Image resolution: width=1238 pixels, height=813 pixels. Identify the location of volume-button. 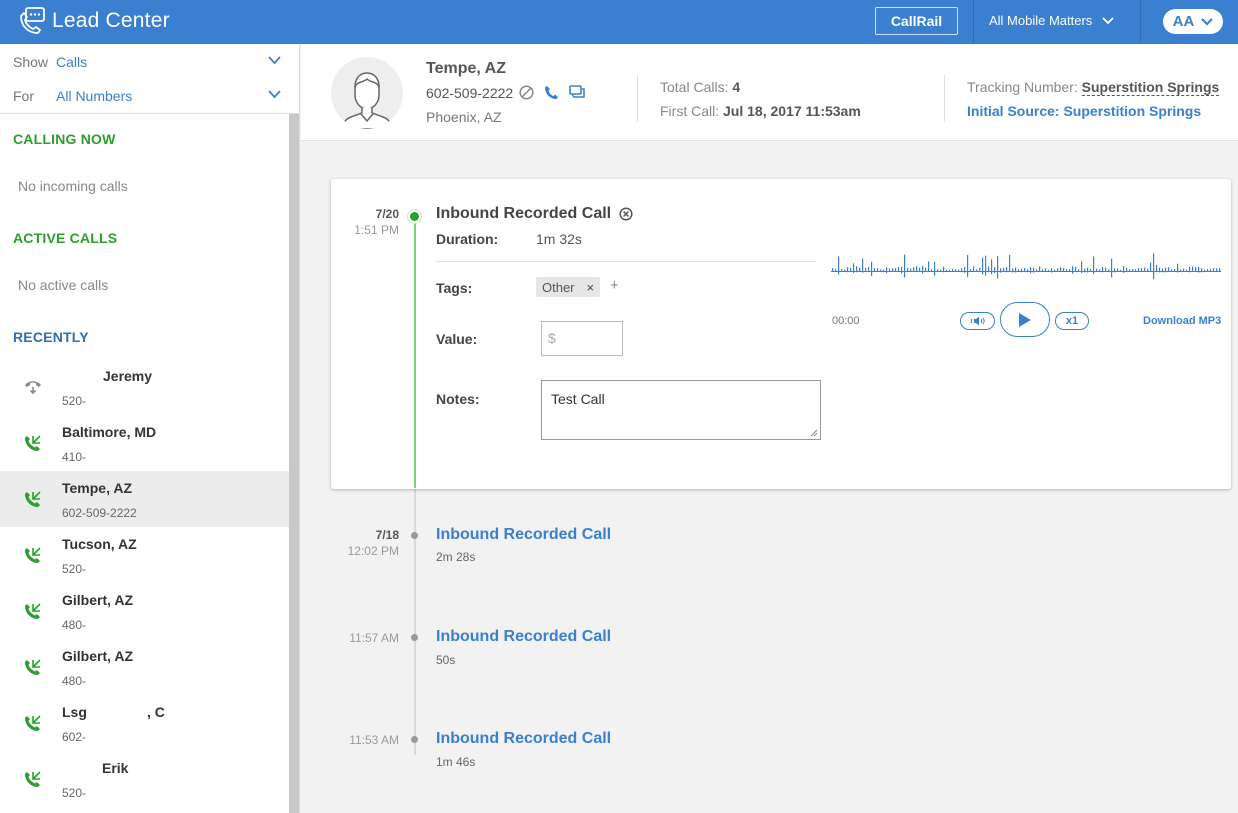
(977, 321).